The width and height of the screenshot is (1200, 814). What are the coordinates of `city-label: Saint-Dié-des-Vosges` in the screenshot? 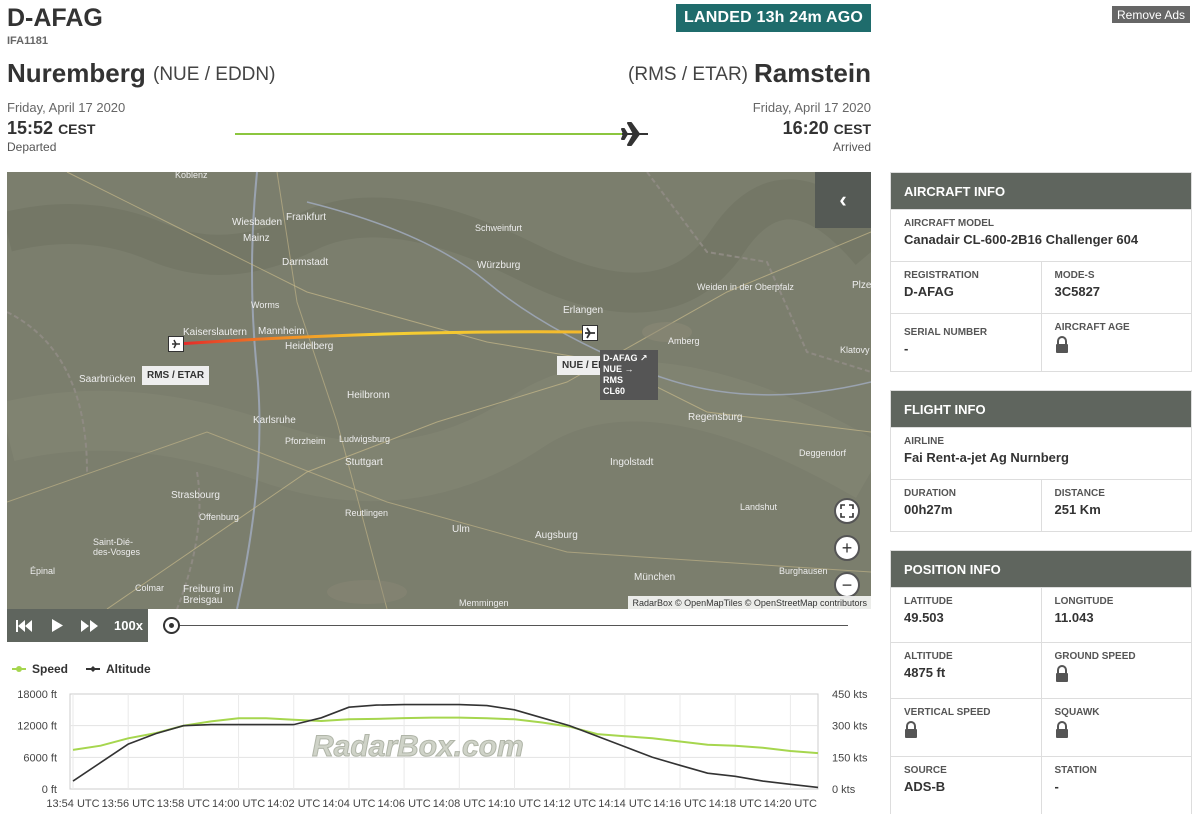 It's located at (117, 547).